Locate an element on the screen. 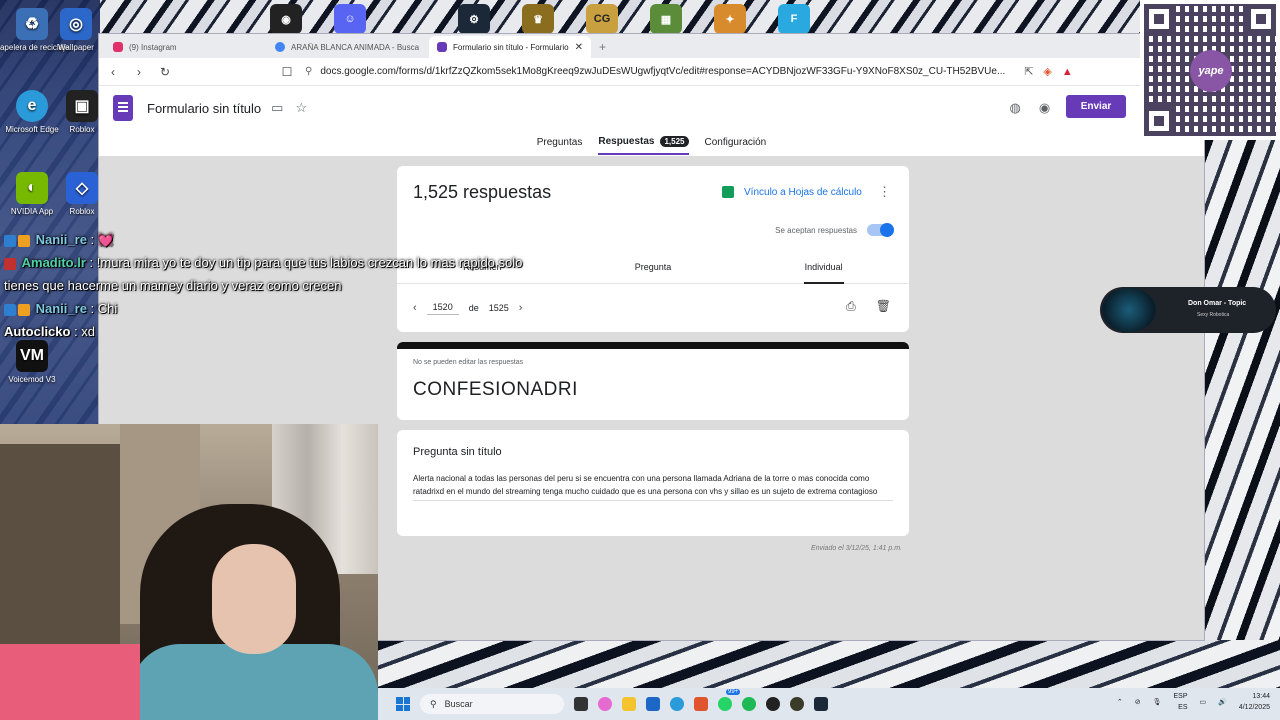 The height and width of the screenshot is (720, 1280). file-explorer-icon is located at coordinates (629, 704).